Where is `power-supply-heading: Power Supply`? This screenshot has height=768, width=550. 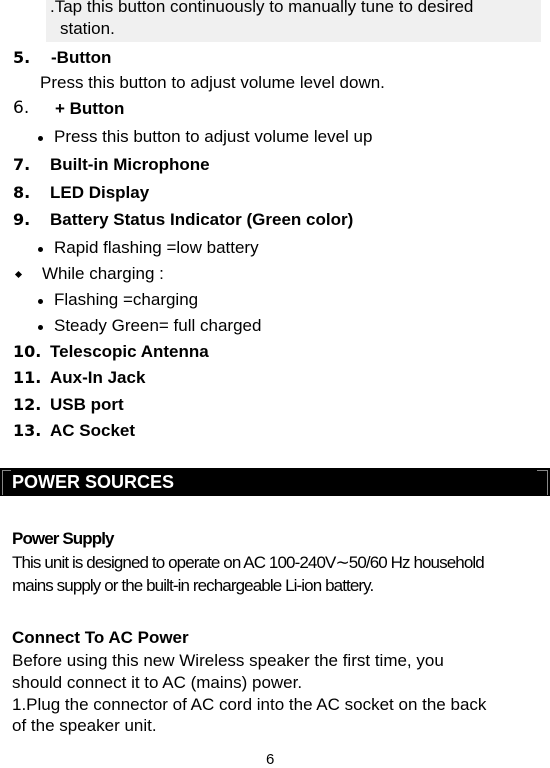 power-supply-heading: Power Supply is located at coordinates (63, 538).